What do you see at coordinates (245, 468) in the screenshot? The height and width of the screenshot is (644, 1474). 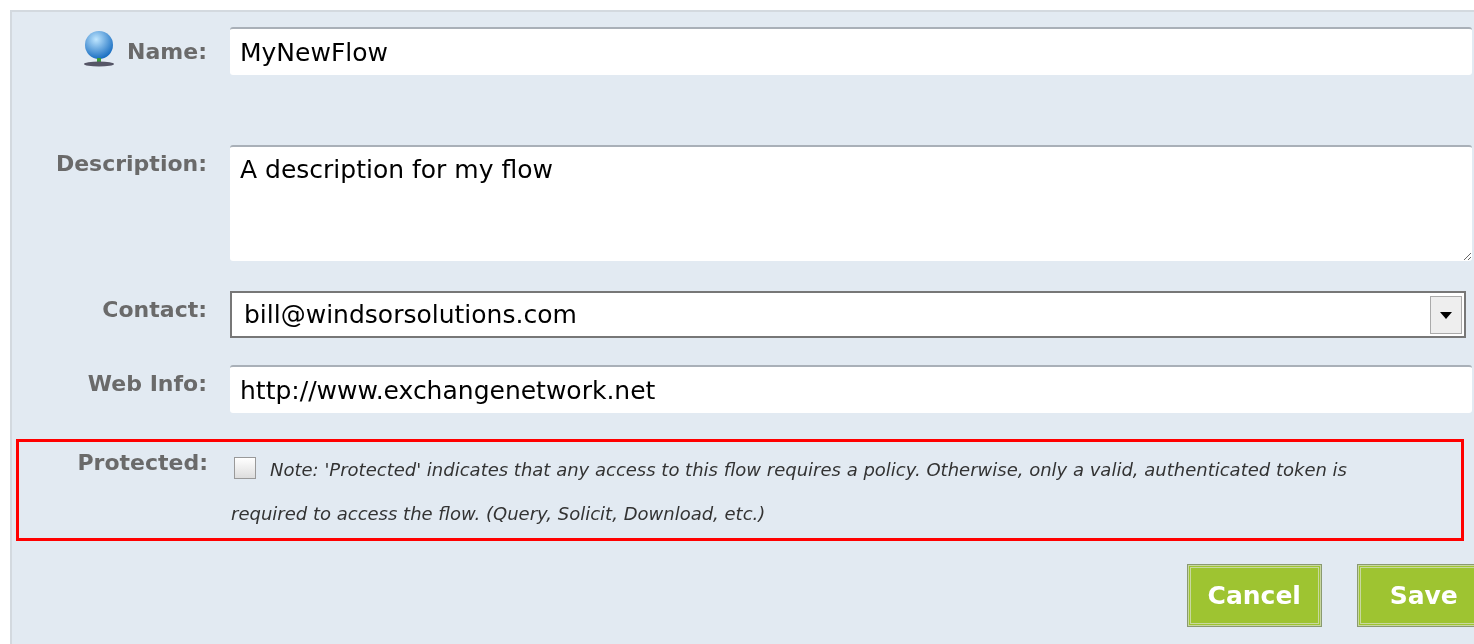 I see `protected-checkbox` at bounding box center [245, 468].